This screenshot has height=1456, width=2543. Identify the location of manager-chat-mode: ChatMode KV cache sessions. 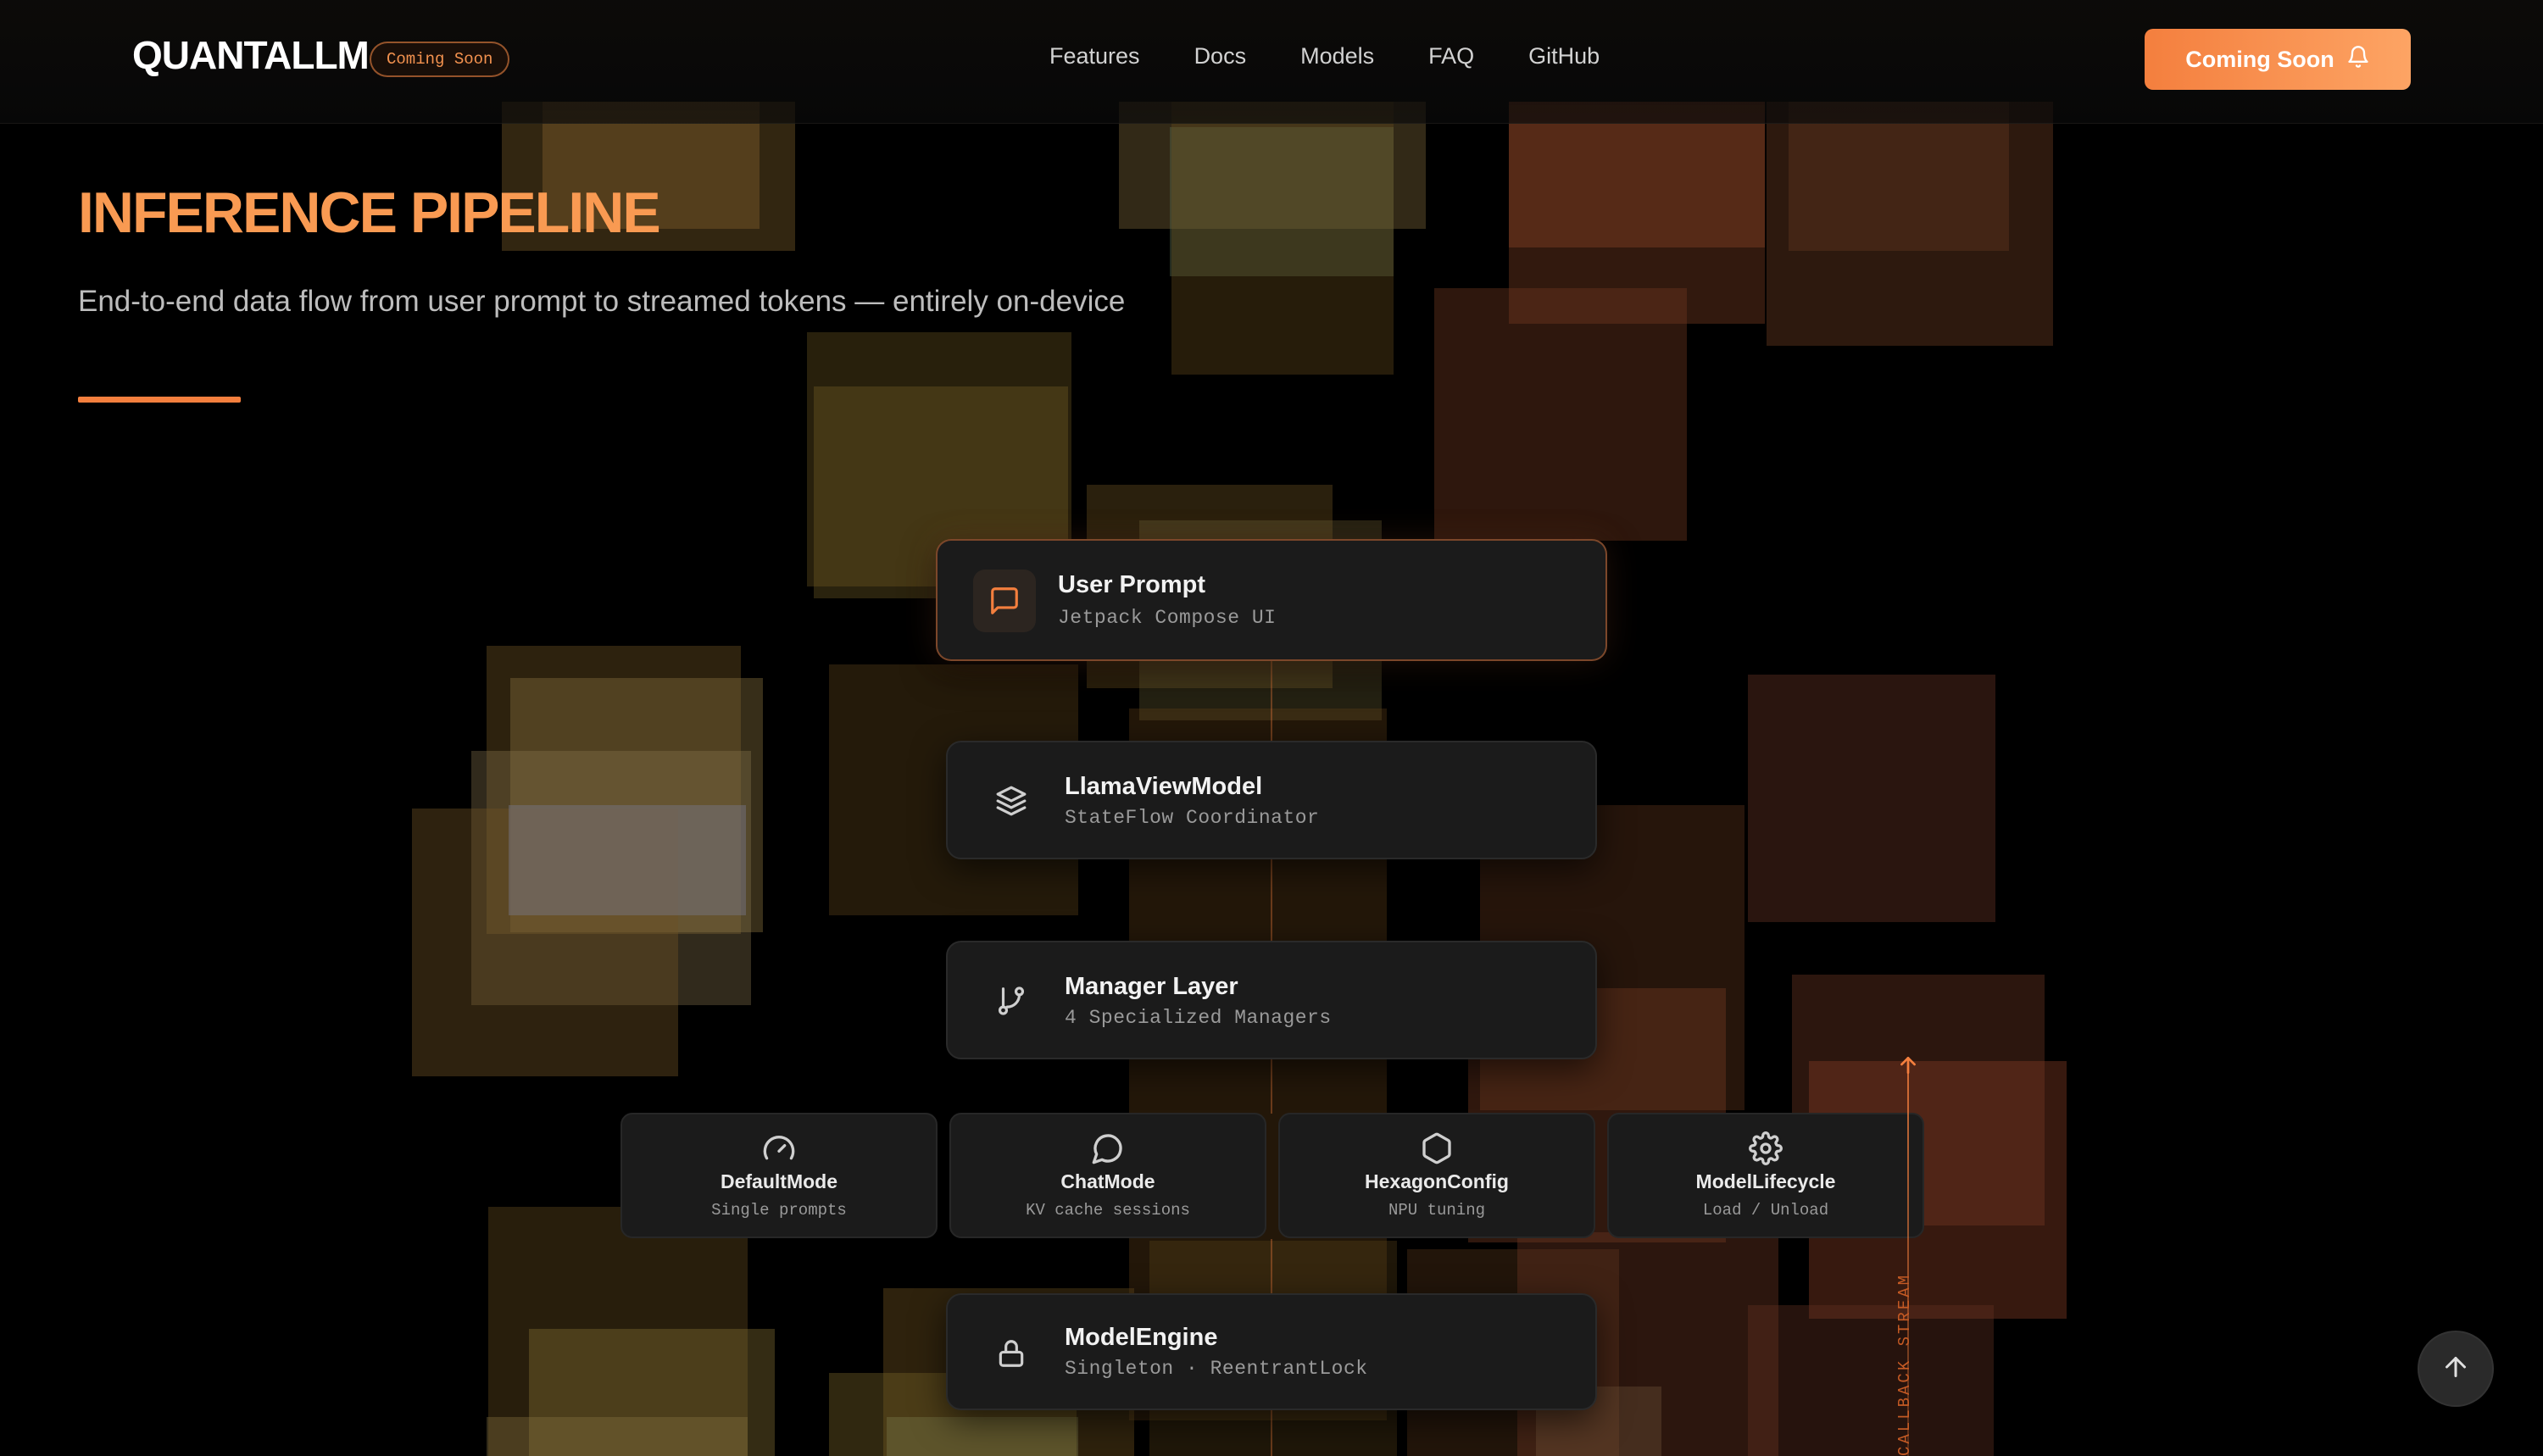
(1108, 1176).